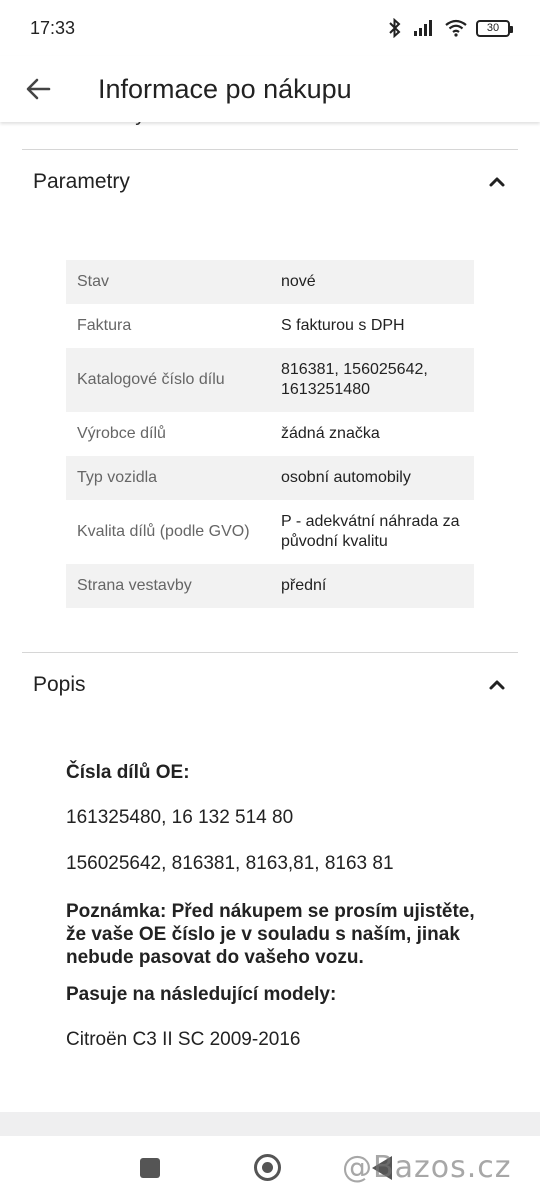  I want to click on param-value: nové, so click(298, 281).